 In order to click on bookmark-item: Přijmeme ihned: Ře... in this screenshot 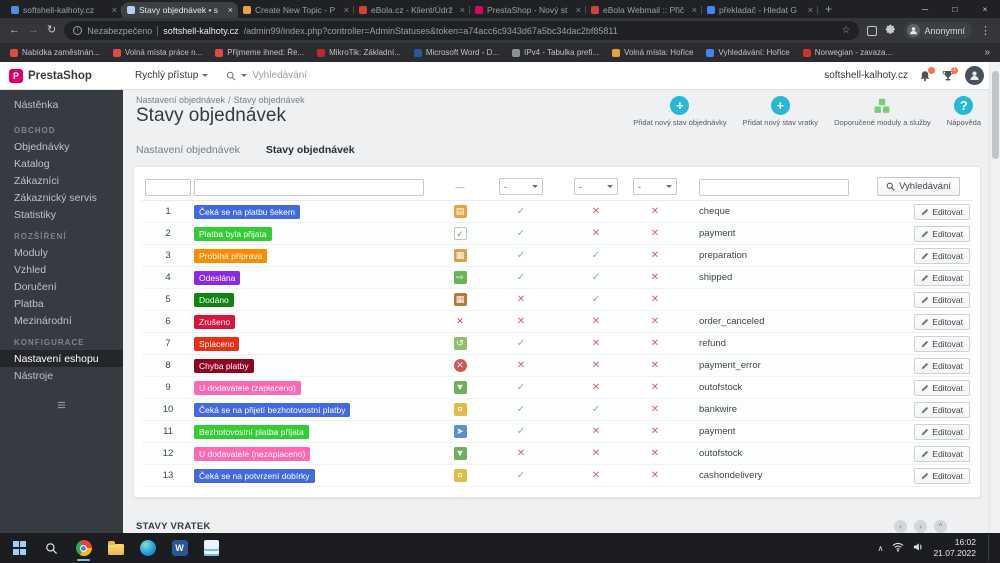, I will do `click(259, 52)`.